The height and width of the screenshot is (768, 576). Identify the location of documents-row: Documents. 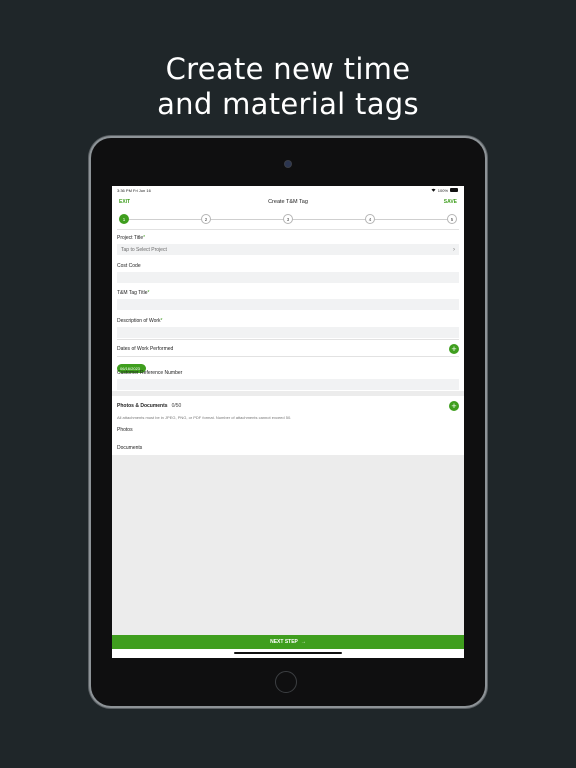
(288, 448).